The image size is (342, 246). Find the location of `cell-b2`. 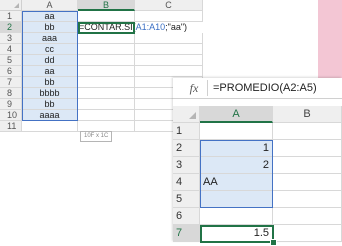

cell-b2 is located at coordinates (307, 148).